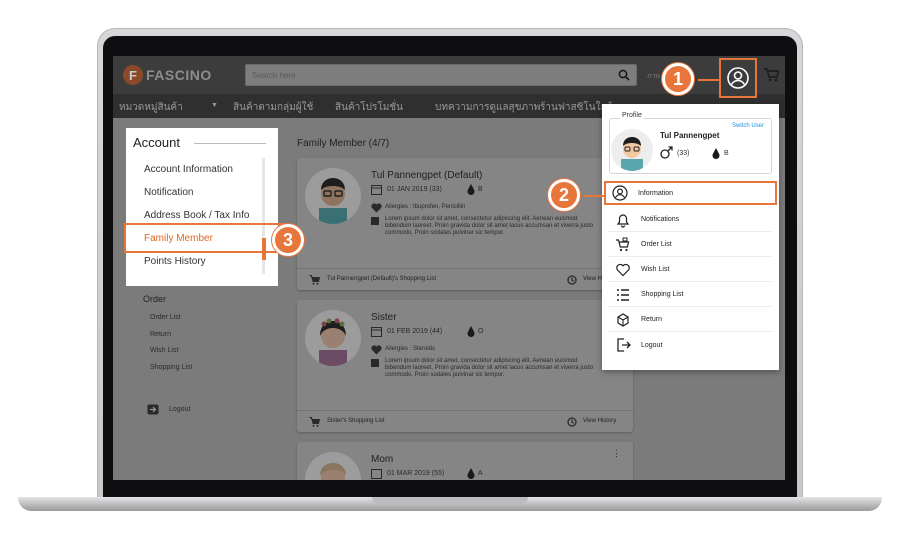 This screenshot has width=900, height=550. What do you see at coordinates (155, 299) in the screenshot?
I see `order-title: Order` at bounding box center [155, 299].